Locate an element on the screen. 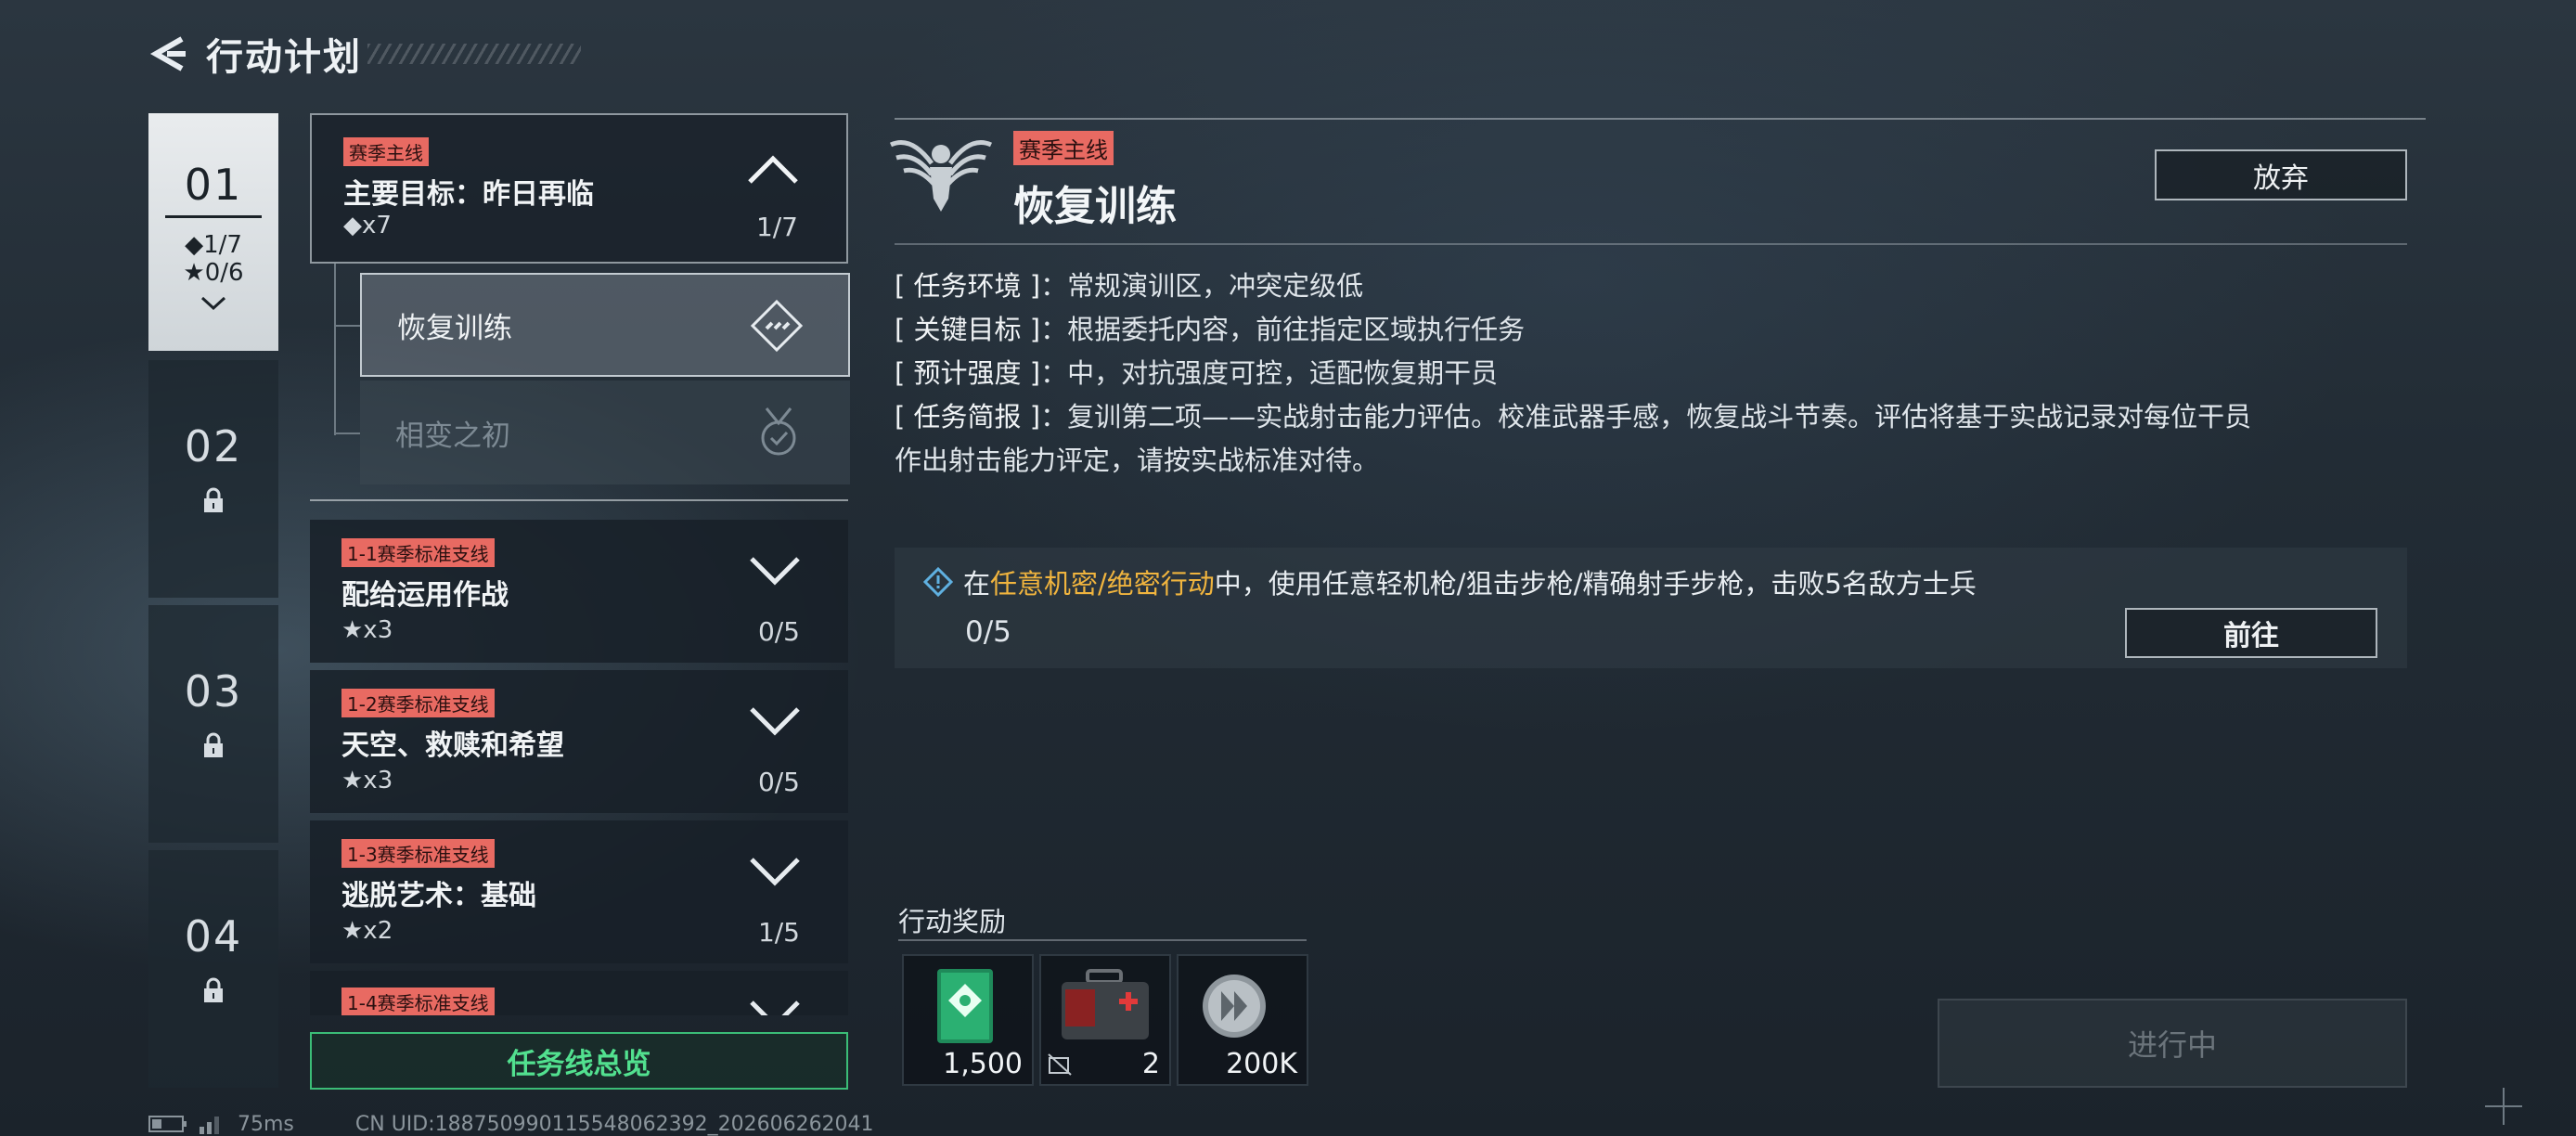 This screenshot has width=2576, height=1136. quest-card: 1-3赛季标准支线 逃脱艺术：基础 ★x2 1/5 is located at coordinates (579, 891).